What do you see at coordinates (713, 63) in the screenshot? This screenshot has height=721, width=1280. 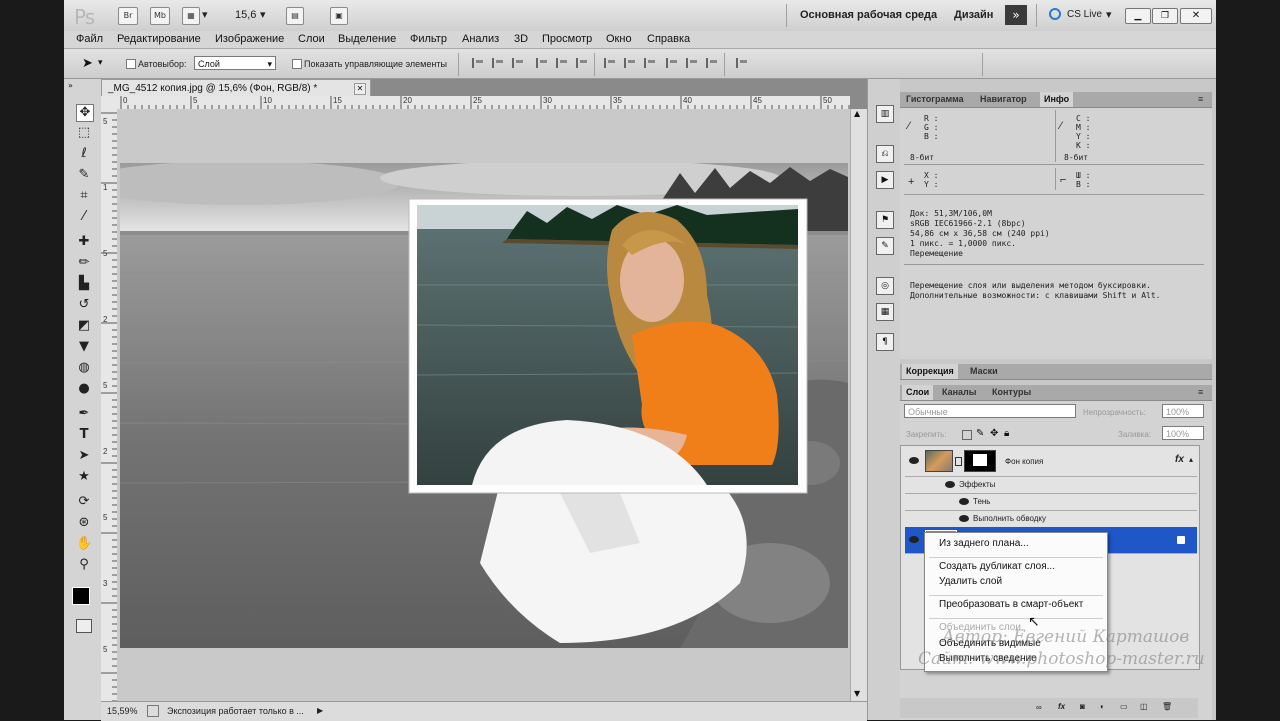 I see `distribute-right-icon` at bounding box center [713, 63].